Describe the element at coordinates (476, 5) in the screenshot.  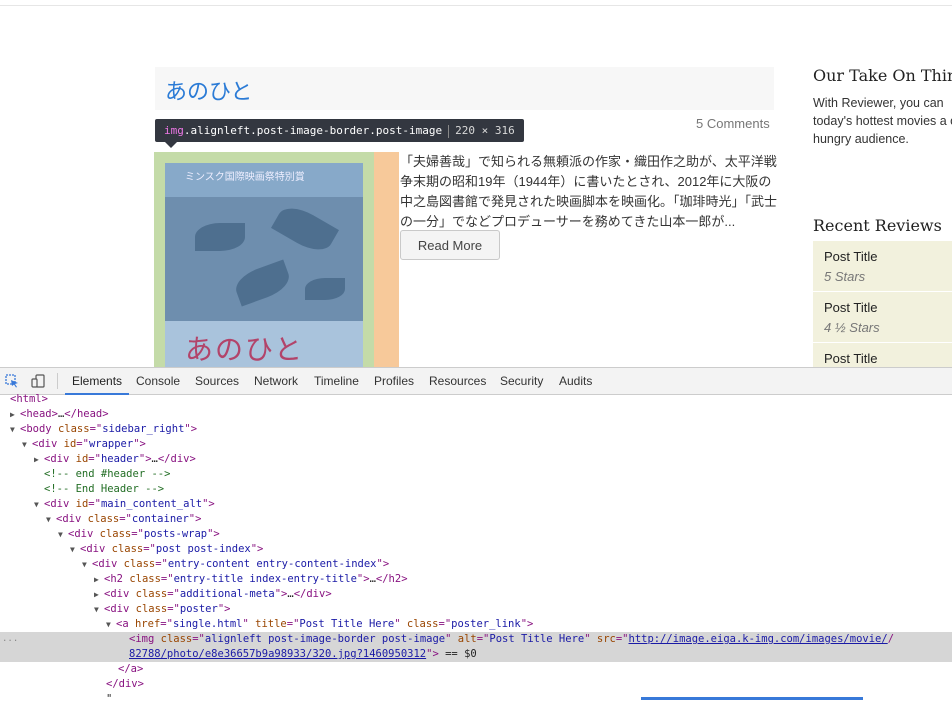
I see `top-divider` at that location.